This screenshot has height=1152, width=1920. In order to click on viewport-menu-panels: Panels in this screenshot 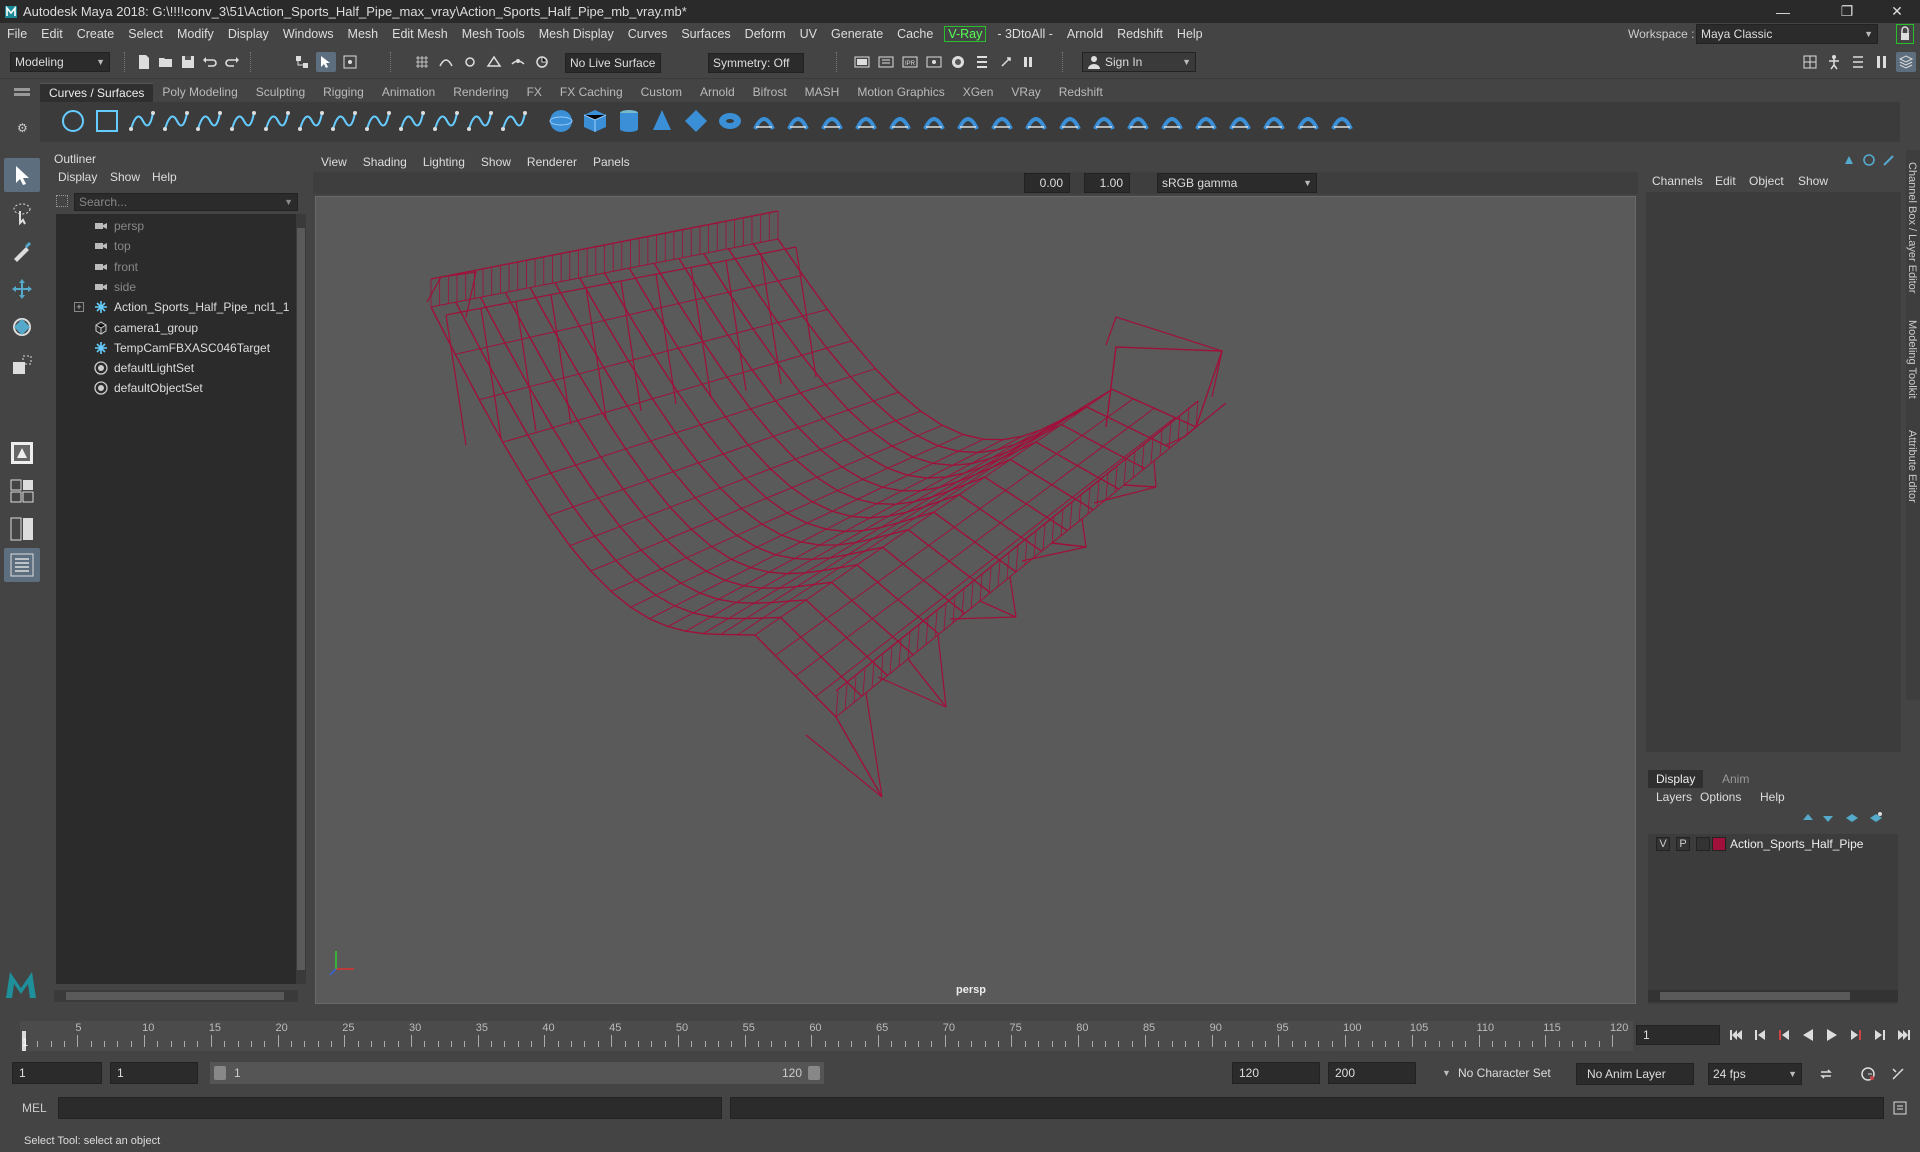, I will do `click(611, 162)`.